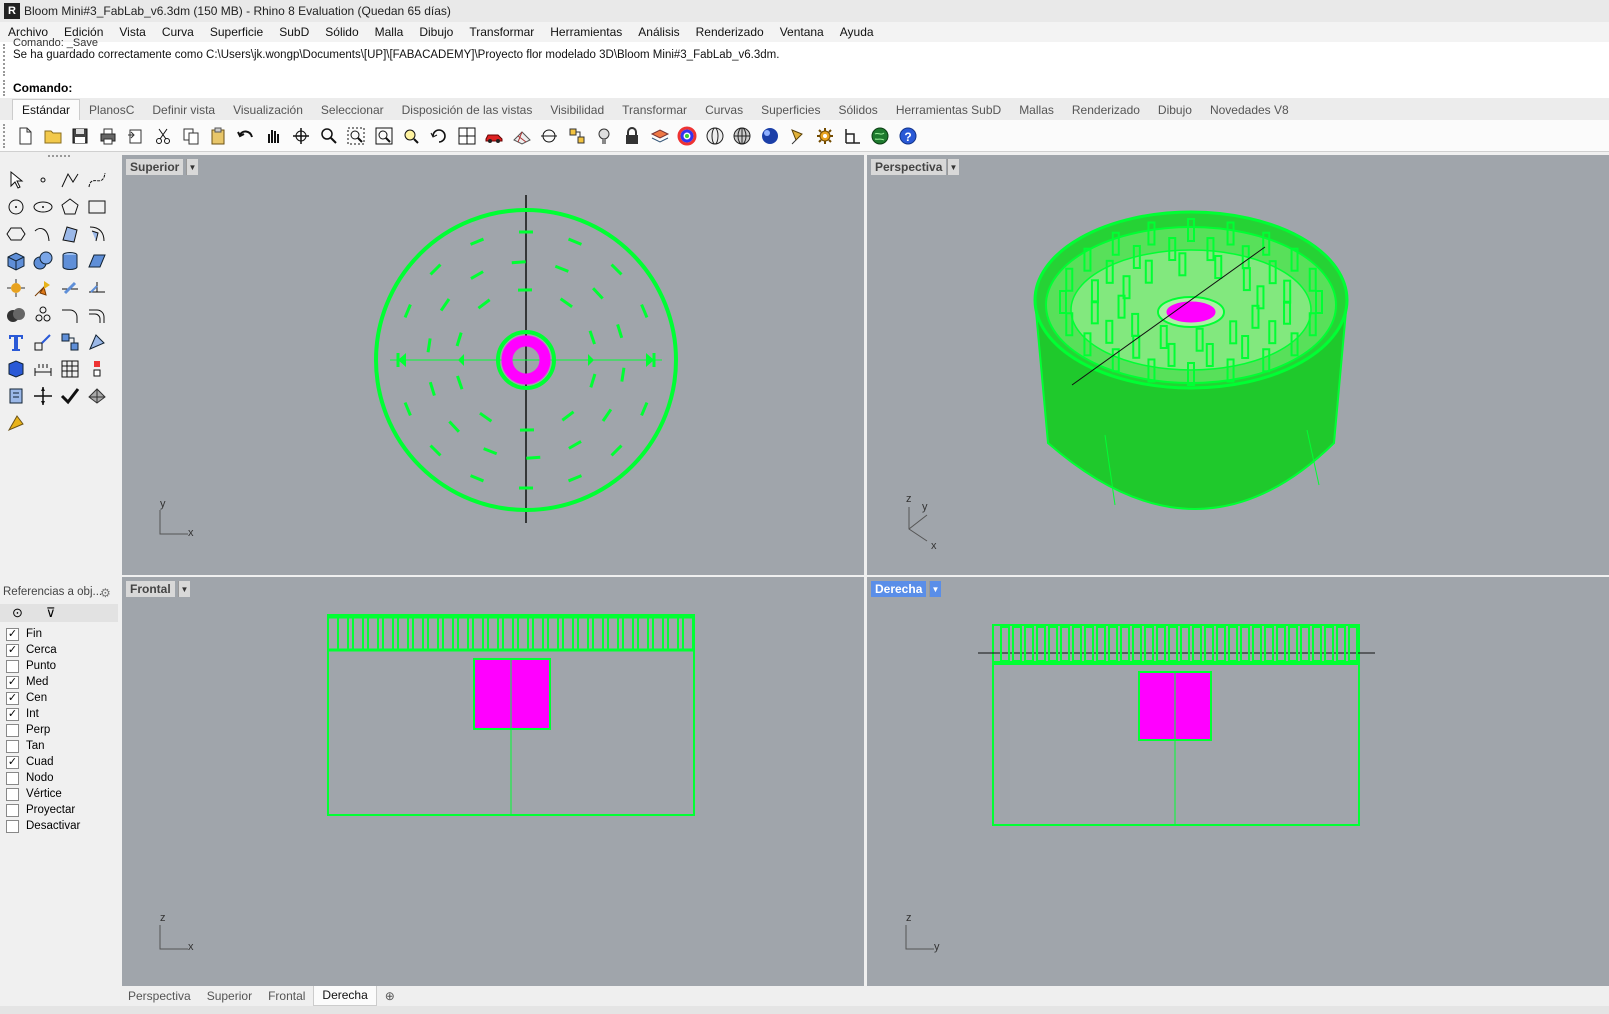  Describe the element at coordinates (16, 288) in the screenshot. I see `explode-icon` at that location.